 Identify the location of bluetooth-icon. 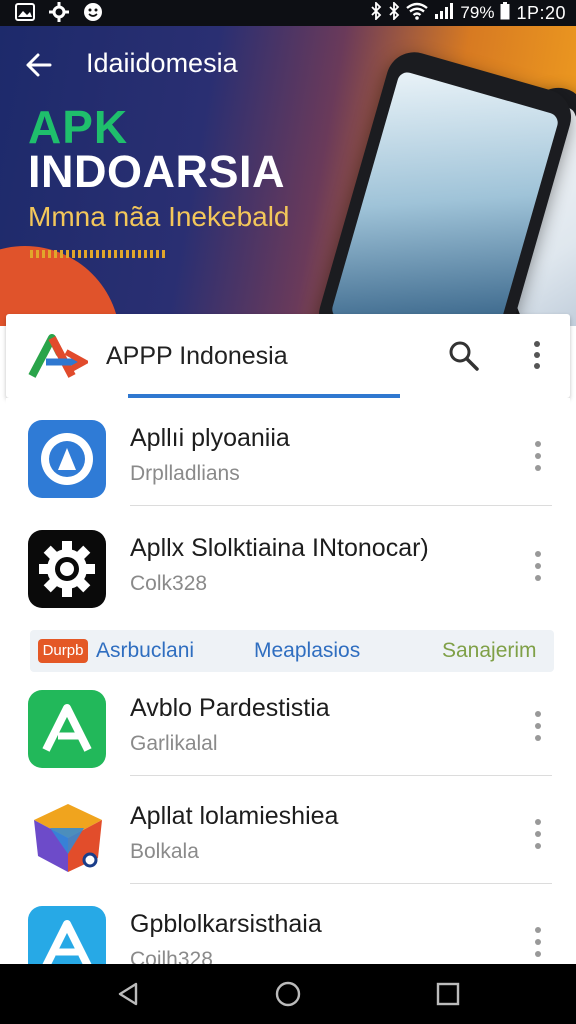
(376, 12).